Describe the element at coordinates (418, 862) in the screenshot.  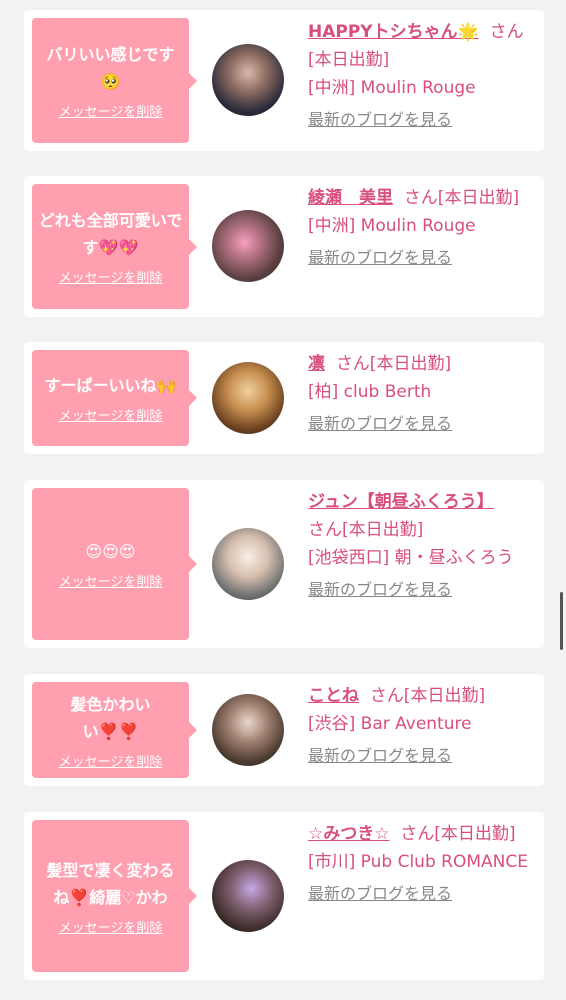
I see `shop-name: [市川] Pub Club ROMANCE` at that location.